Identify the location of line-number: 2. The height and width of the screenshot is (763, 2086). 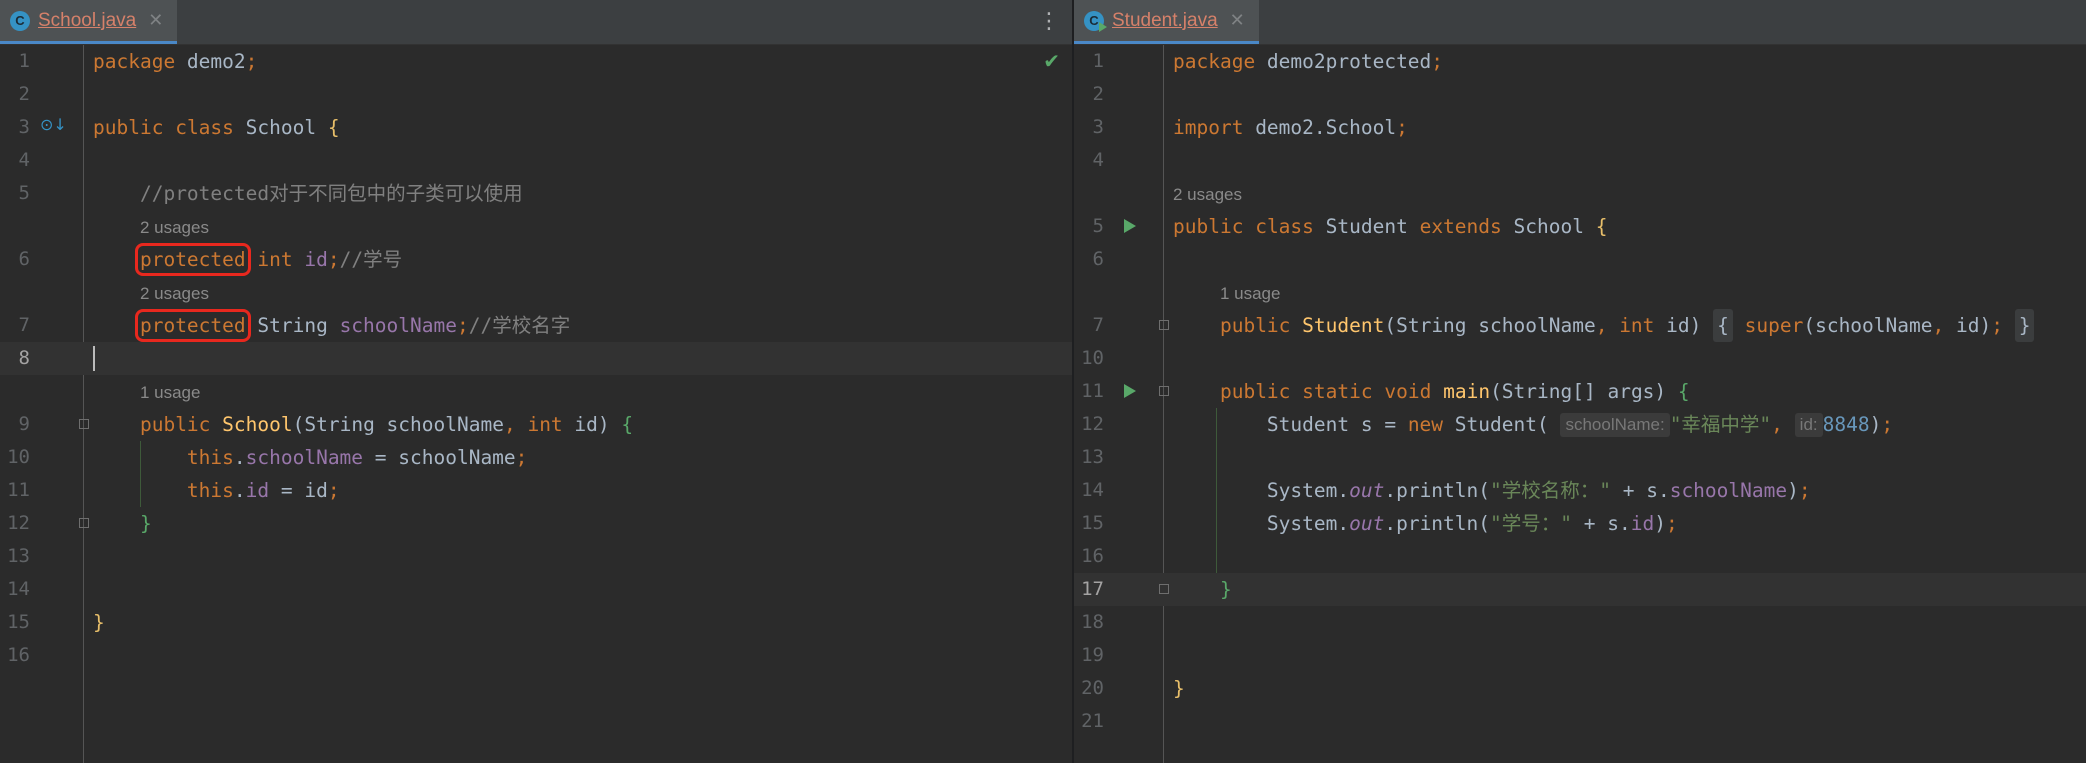
(1098, 94).